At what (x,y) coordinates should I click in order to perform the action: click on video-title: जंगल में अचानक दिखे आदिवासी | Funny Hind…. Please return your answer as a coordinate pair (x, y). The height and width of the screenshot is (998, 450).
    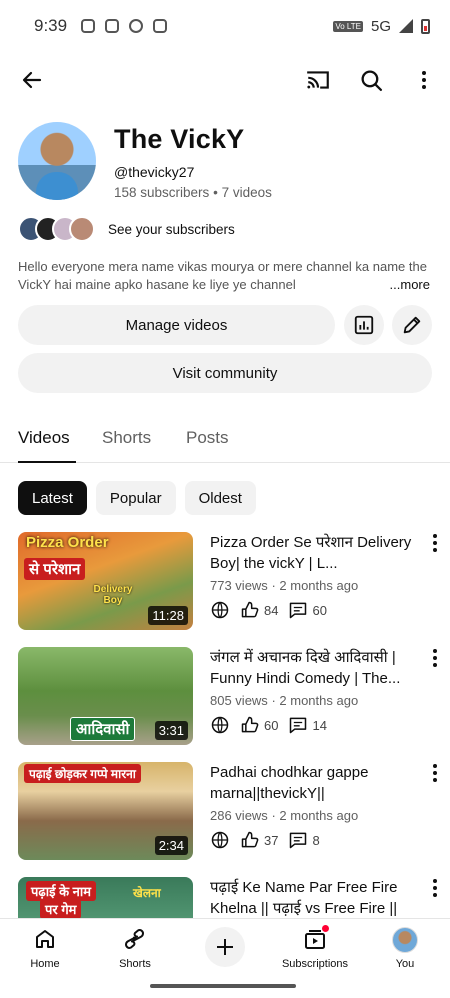
    Looking at the image, I should click on (315, 668).